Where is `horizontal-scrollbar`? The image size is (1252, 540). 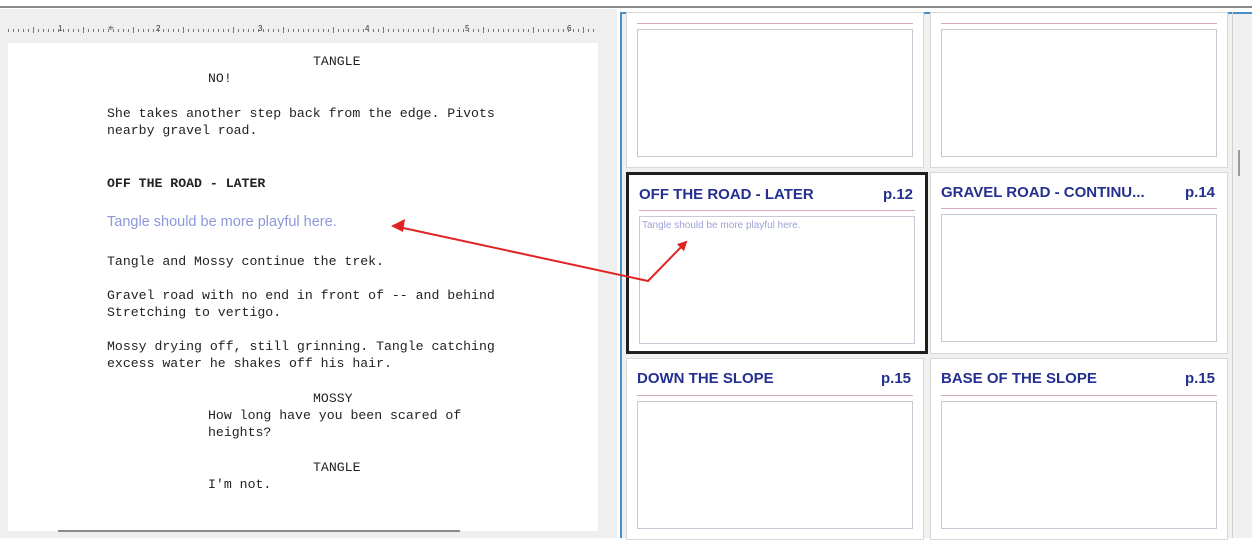
horizontal-scrollbar is located at coordinates (259, 531).